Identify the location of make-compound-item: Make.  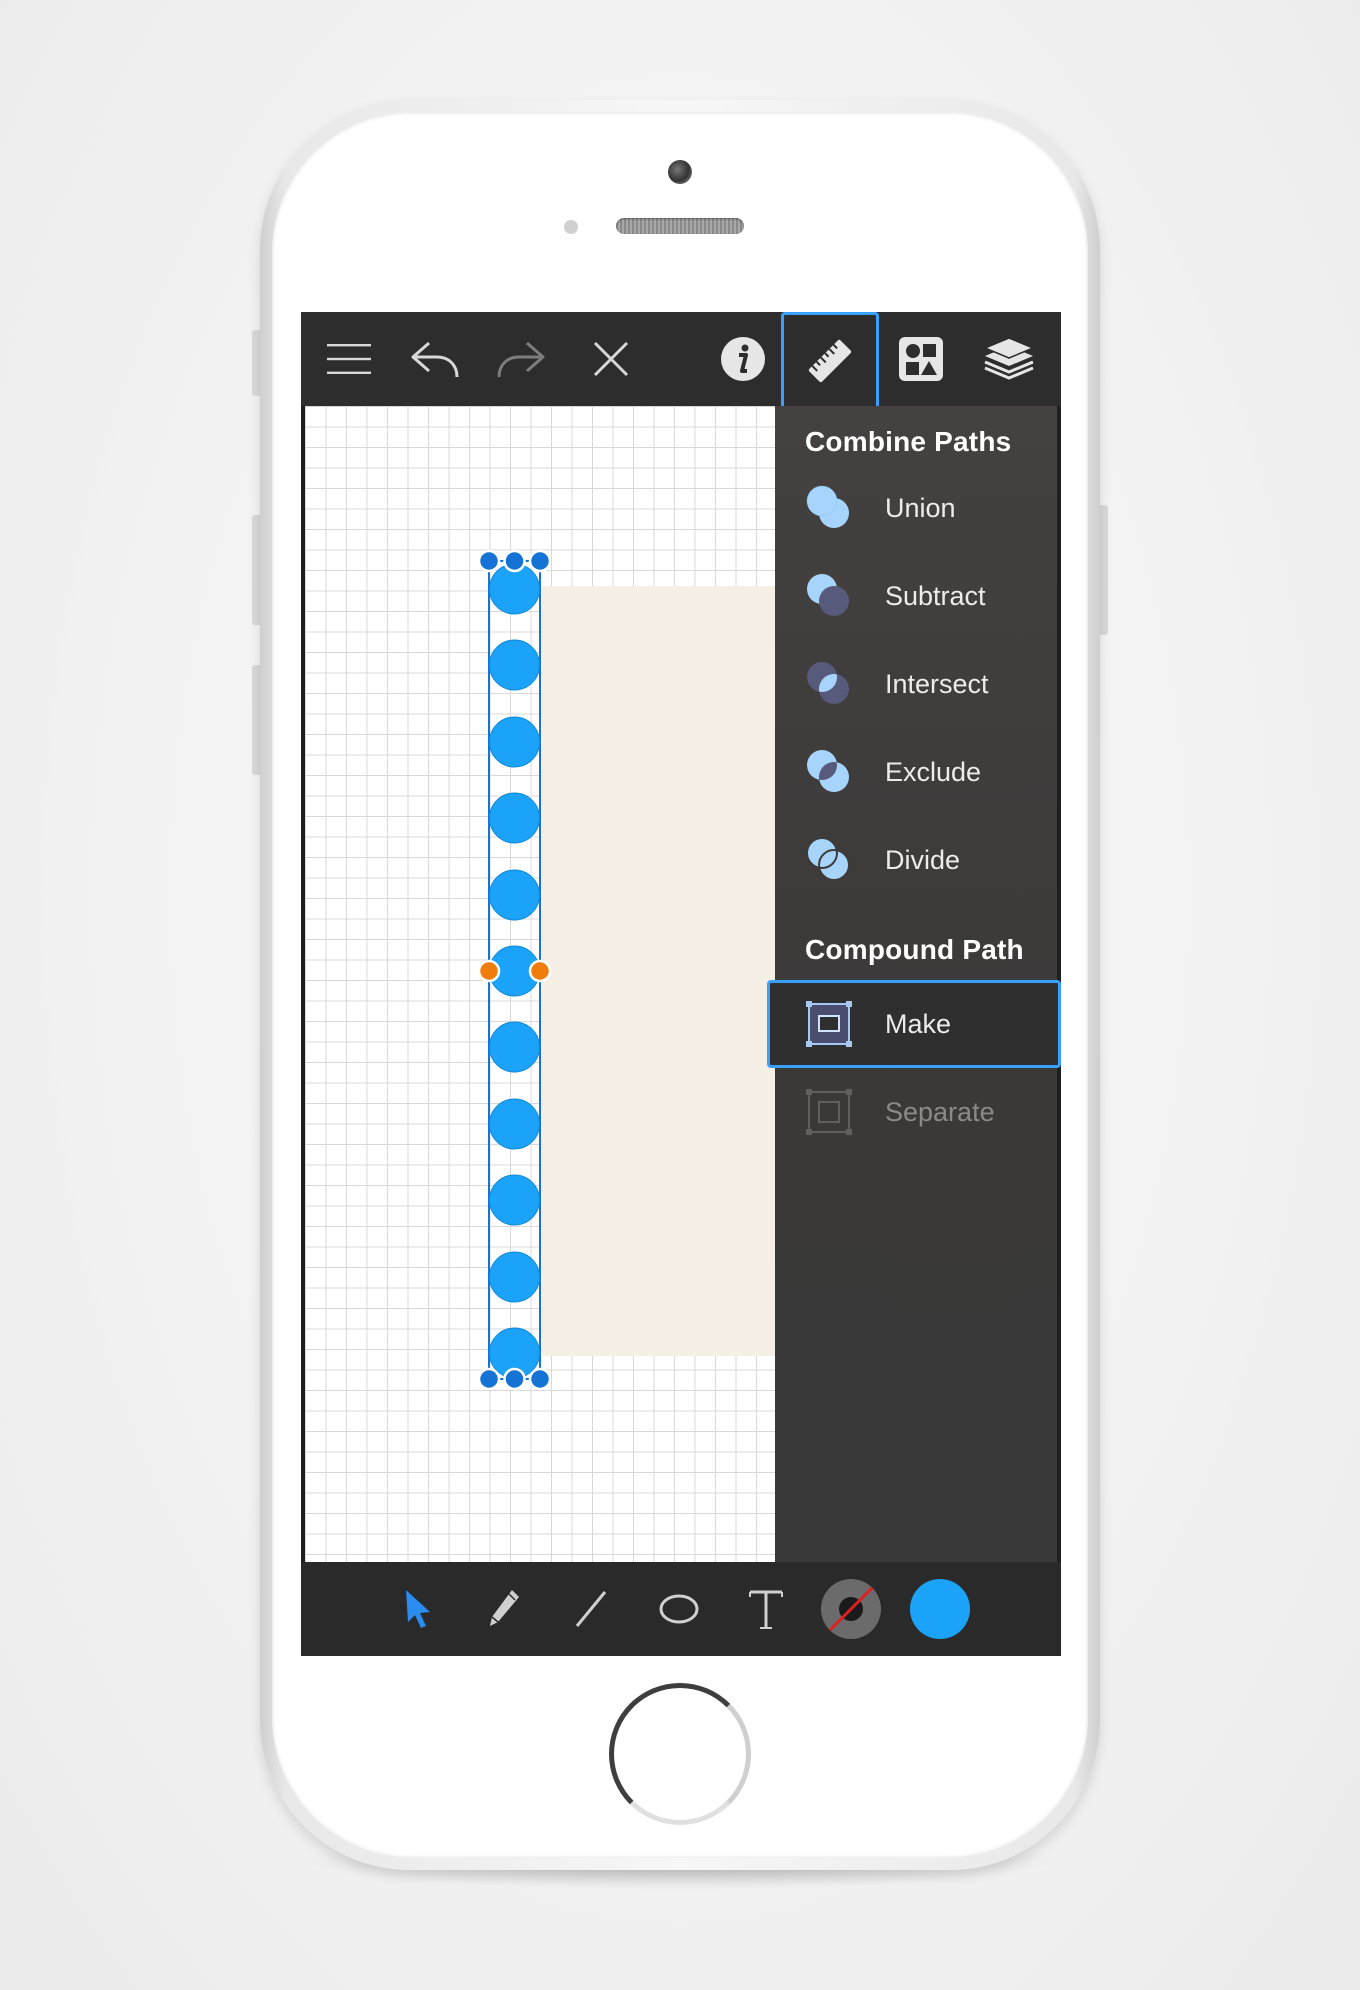
(914, 1024).